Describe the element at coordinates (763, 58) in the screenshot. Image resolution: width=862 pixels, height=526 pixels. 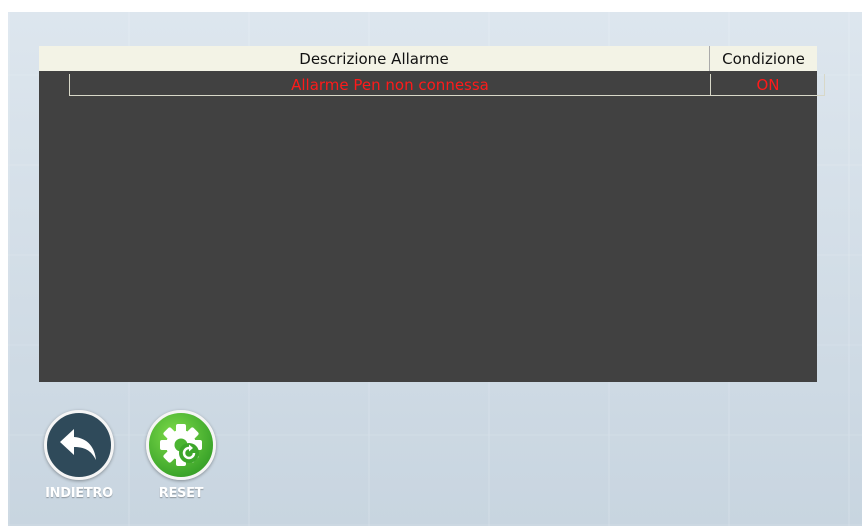
I see `header-condition: Condizione` at that location.